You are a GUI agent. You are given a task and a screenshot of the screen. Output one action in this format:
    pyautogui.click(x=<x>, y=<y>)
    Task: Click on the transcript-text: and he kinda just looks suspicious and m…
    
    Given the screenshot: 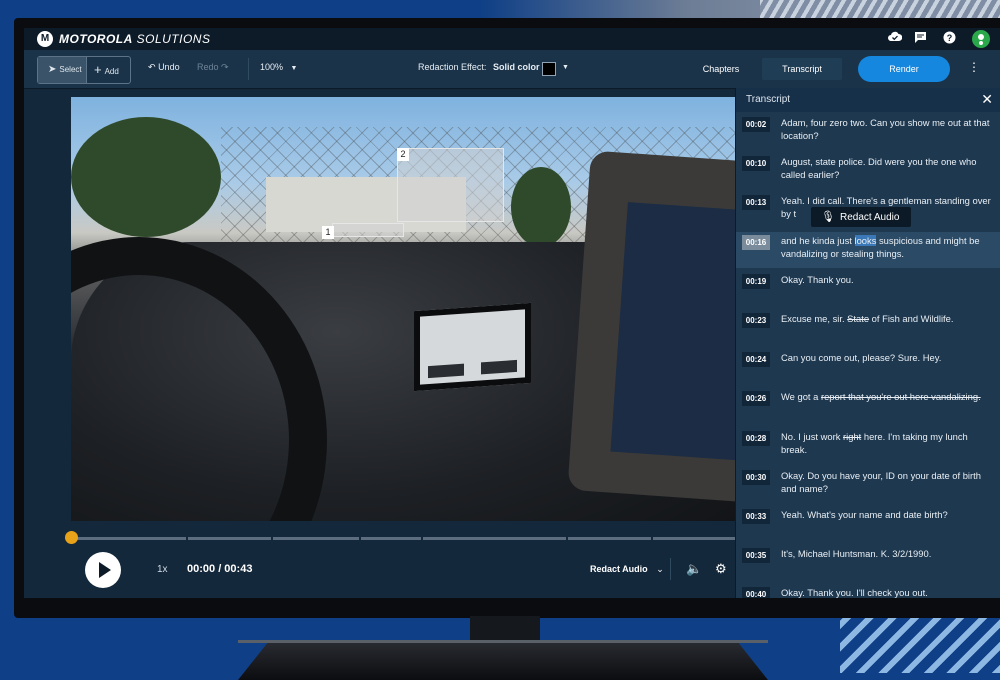 What is the action you would take?
    pyautogui.click(x=887, y=247)
    